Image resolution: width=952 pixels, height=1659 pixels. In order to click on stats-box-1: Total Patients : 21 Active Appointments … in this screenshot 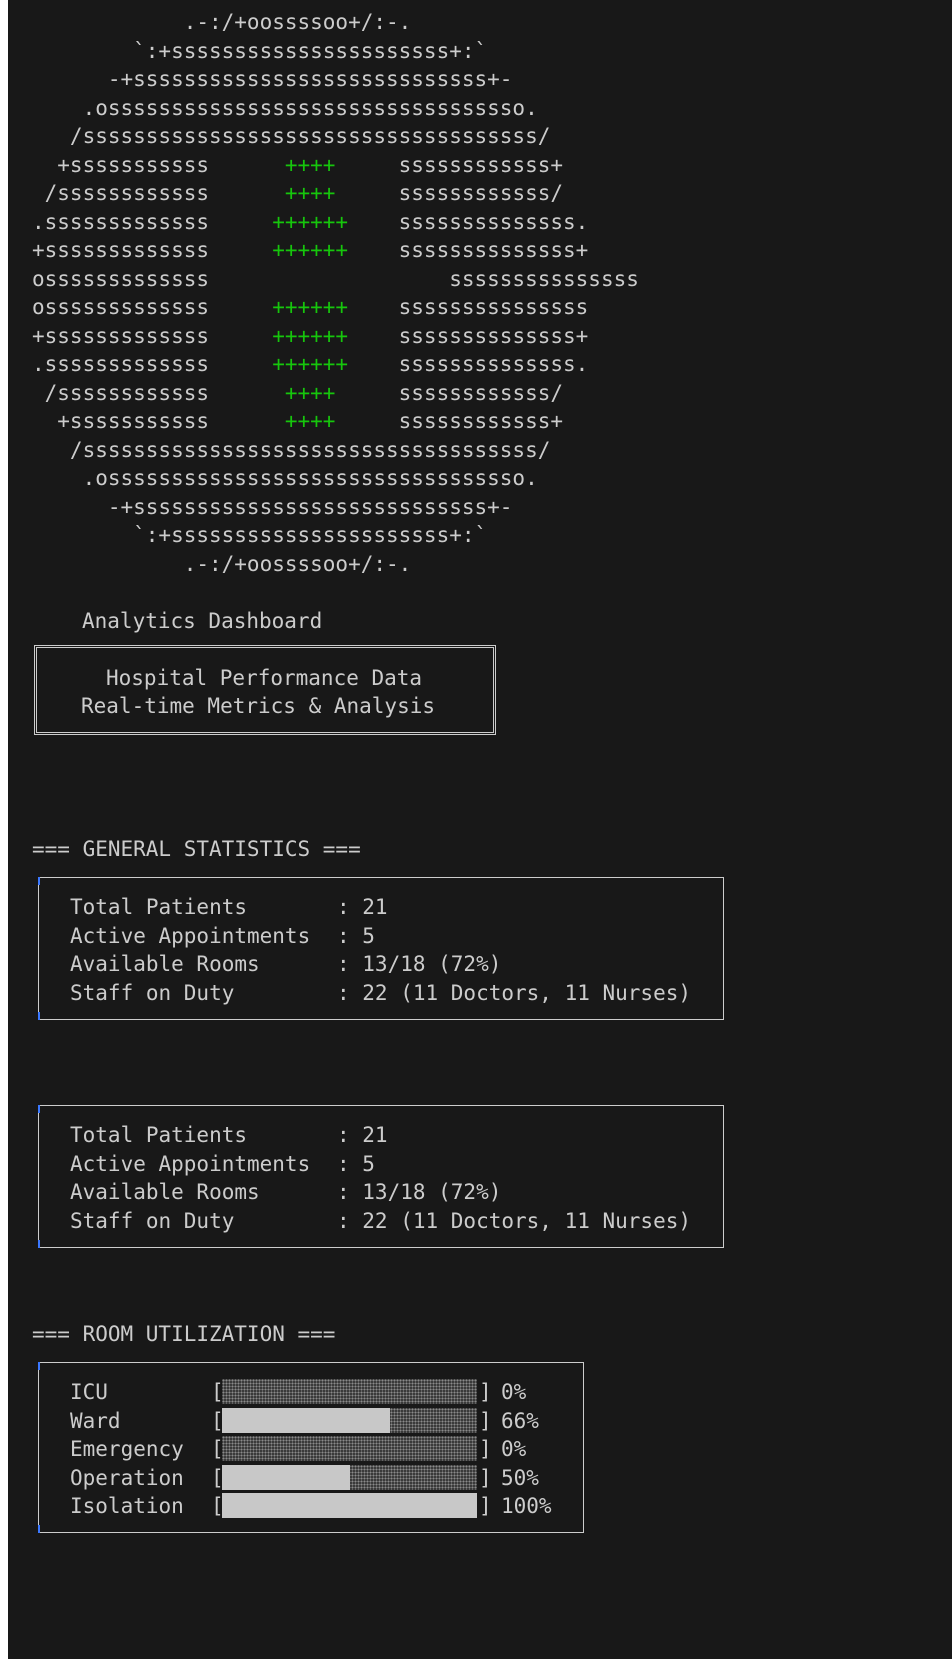, I will do `click(381, 948)`.